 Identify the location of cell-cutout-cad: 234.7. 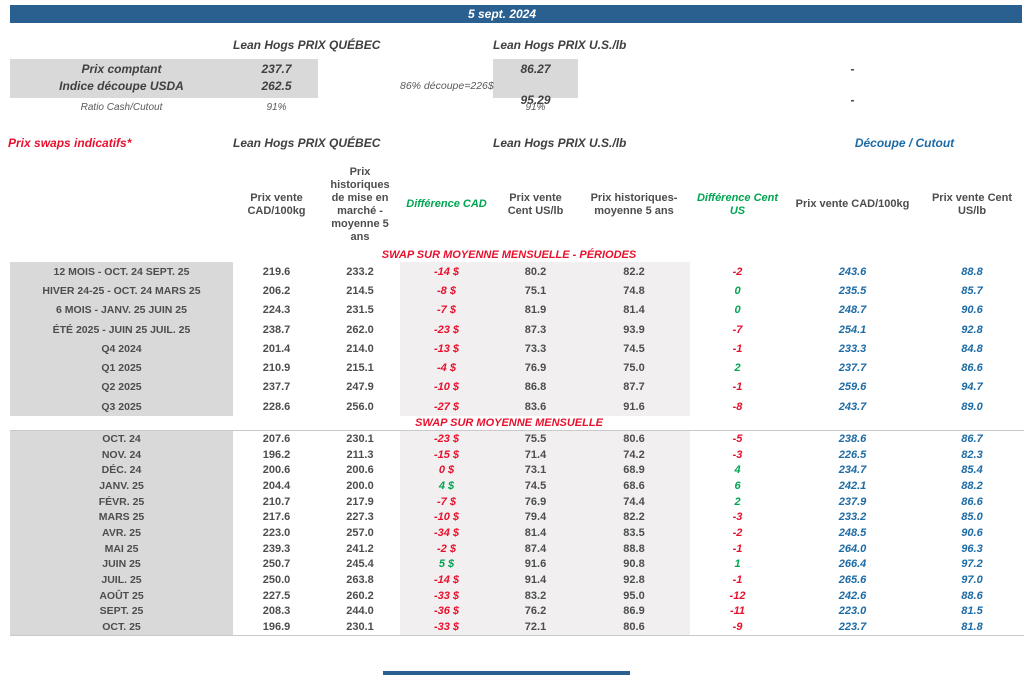
(852, 470).